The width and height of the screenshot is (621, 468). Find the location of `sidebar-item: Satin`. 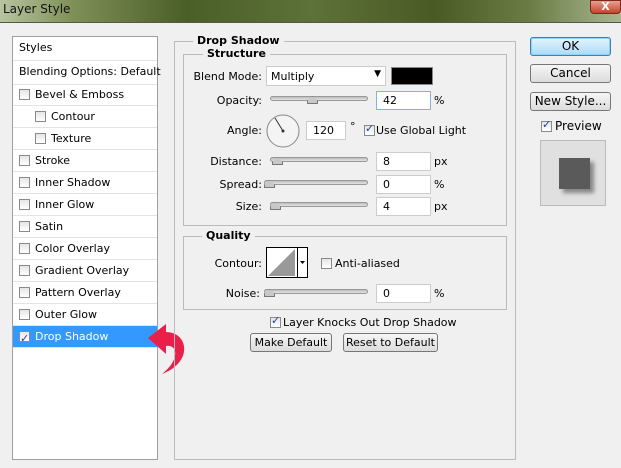

sidebar-item: Satin is located at coordinates (85, 227).